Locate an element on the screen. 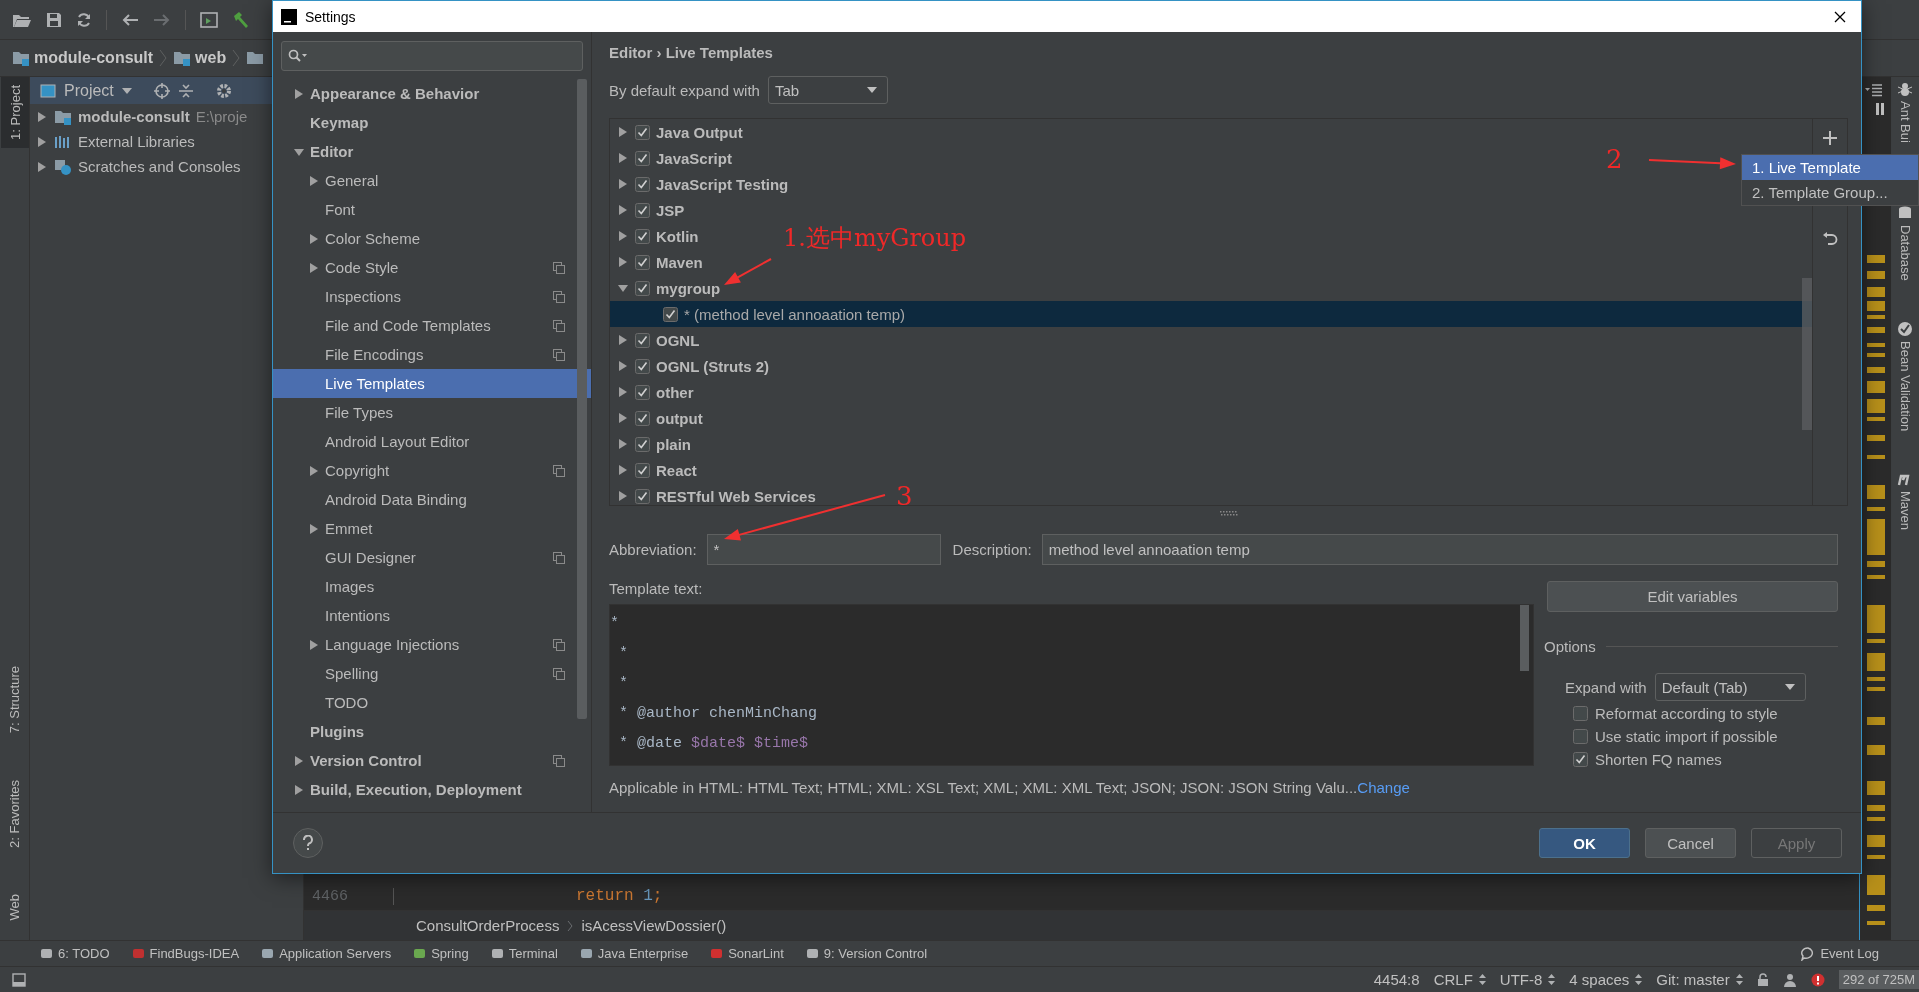 The width and height of the screenshot is (1919, 992). tool-window-button: 6: TODO is located at coordinates (75, 953).